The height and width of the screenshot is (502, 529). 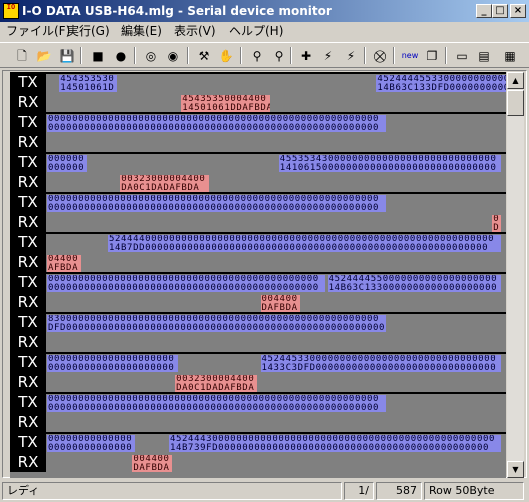 I want to click on rx-row: RX 04400 AFBDA, so click(x=258, y=262).